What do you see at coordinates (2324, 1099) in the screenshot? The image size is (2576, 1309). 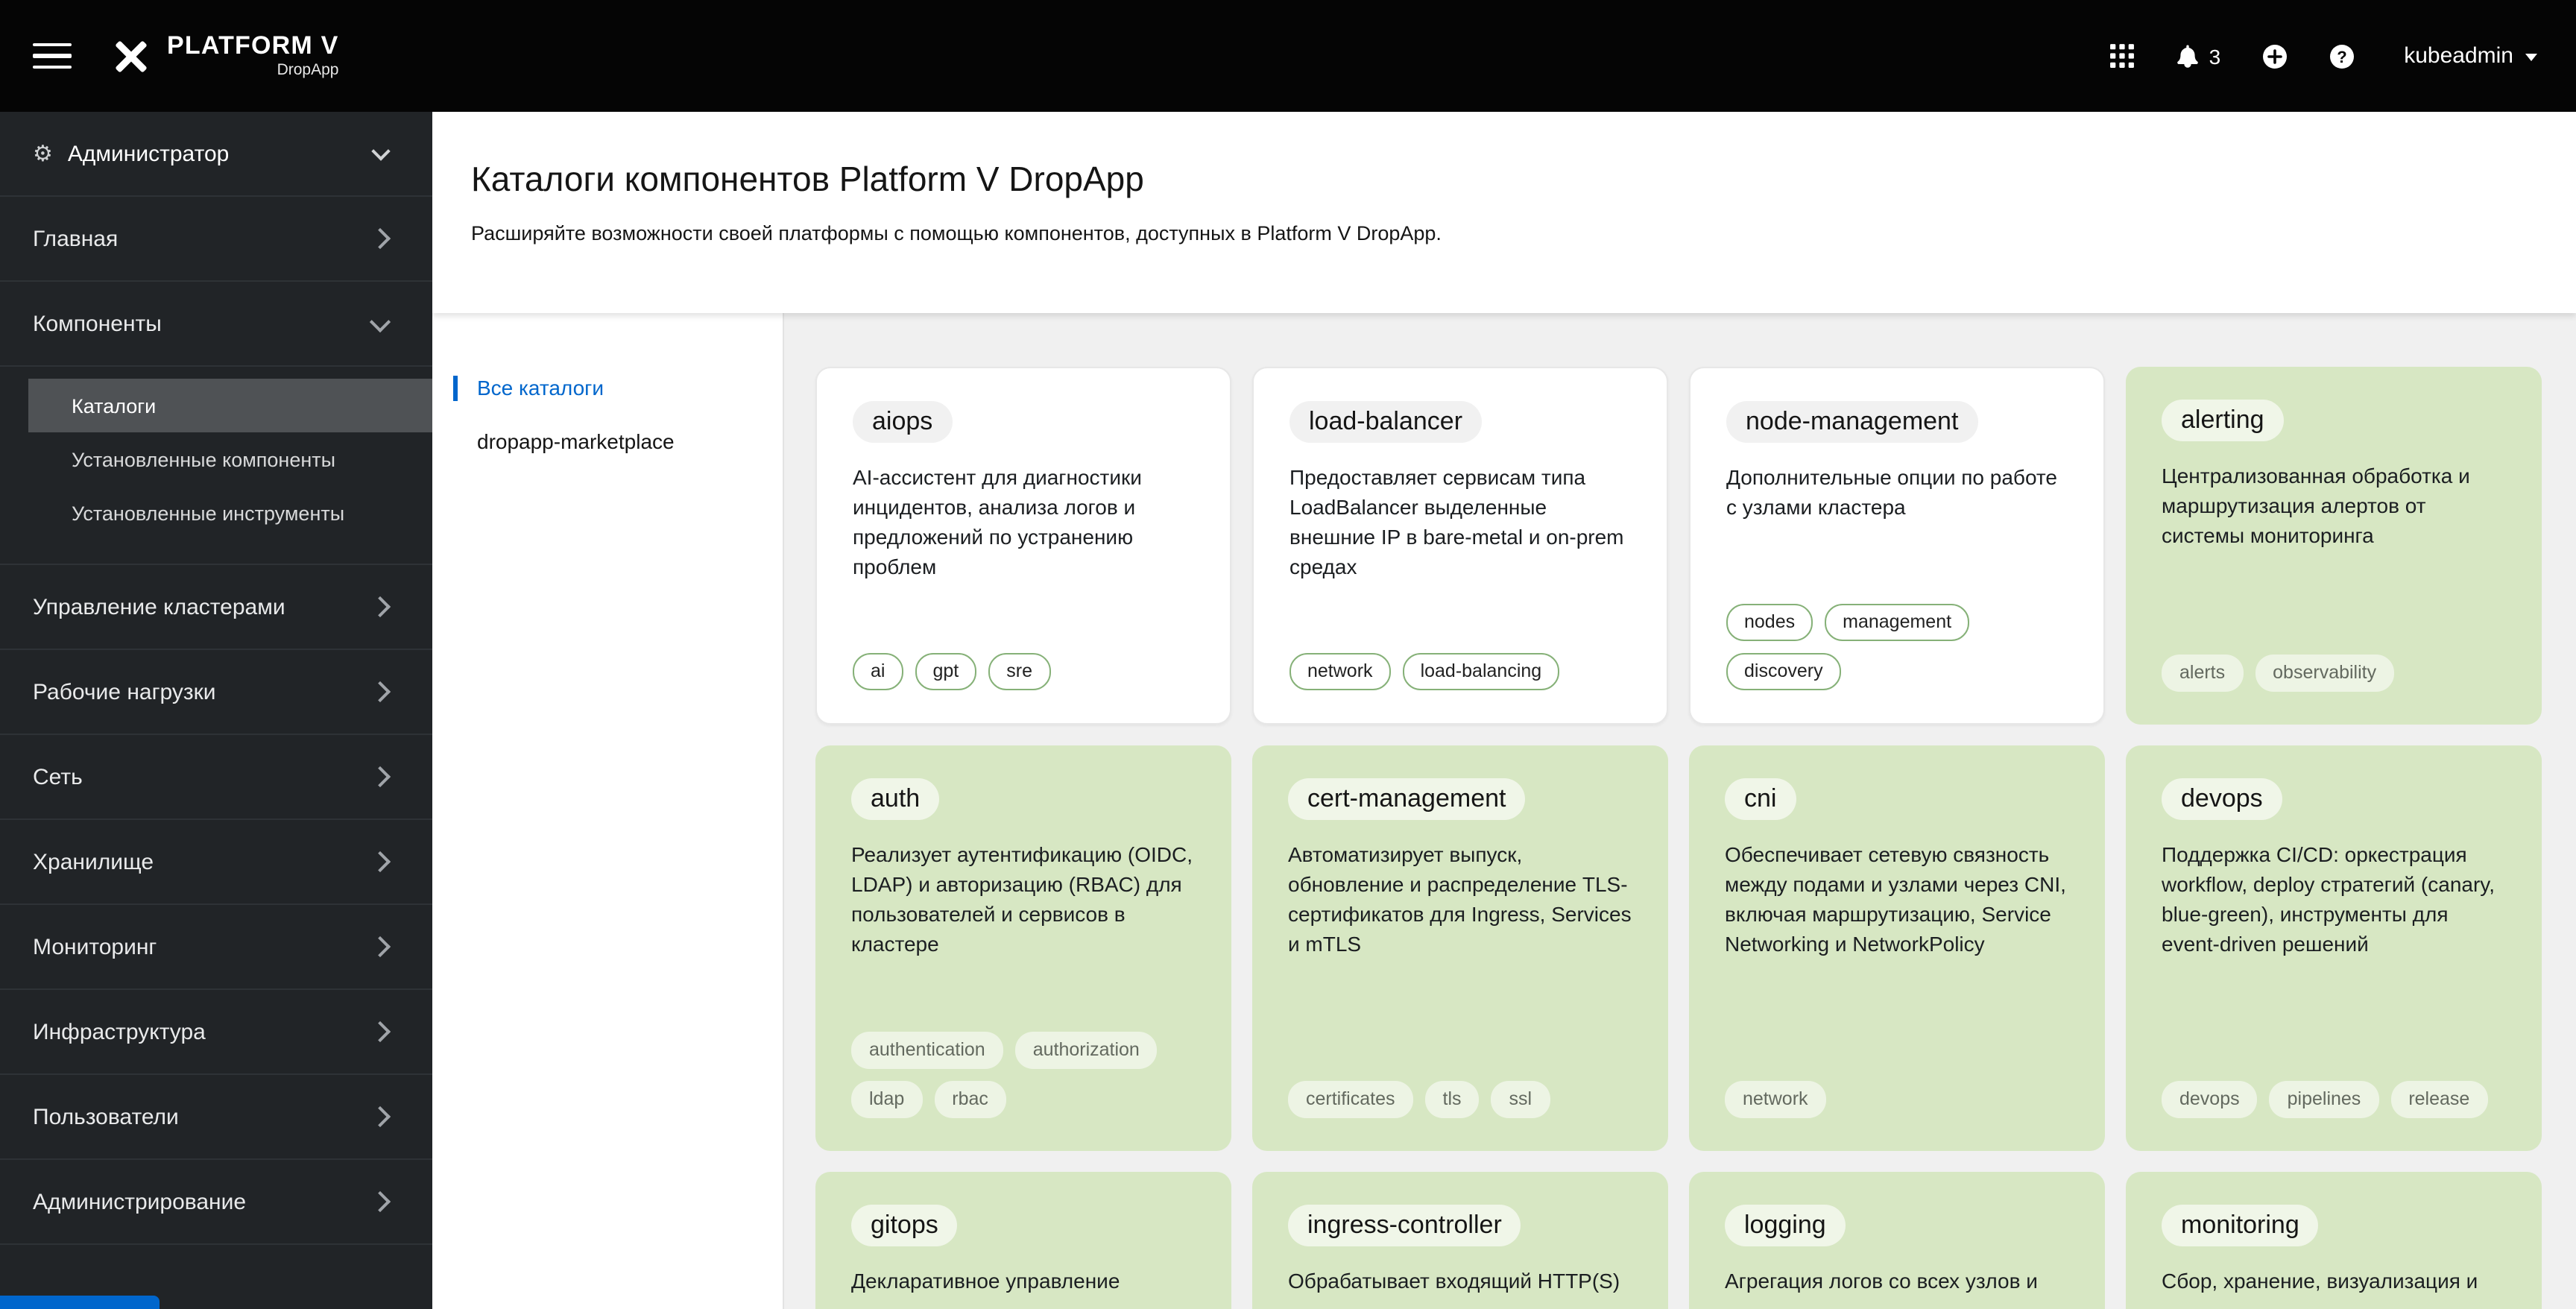 I see `tag: pipelines` at bounding box center [2324, 1099].